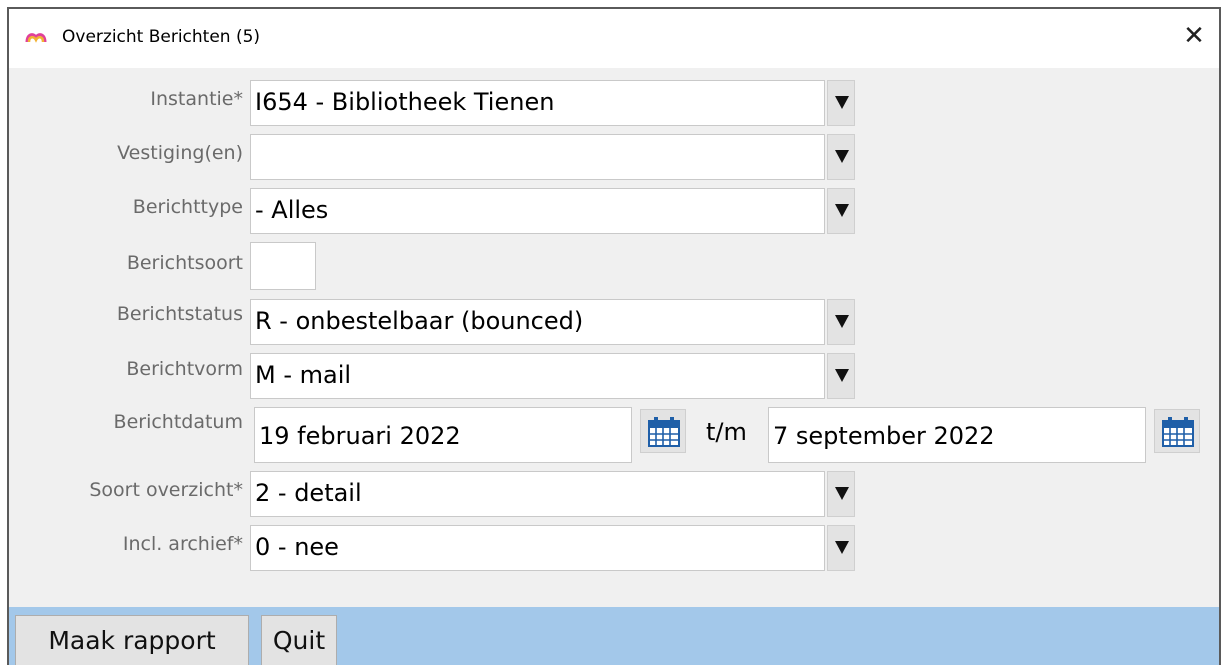 The width and height of the screenshot is (1225, 667). What do you see at coordinates (537, 376) in the screenshot?
I see `berichtvorm-field: M - mail` at bounding box center [537, 376].